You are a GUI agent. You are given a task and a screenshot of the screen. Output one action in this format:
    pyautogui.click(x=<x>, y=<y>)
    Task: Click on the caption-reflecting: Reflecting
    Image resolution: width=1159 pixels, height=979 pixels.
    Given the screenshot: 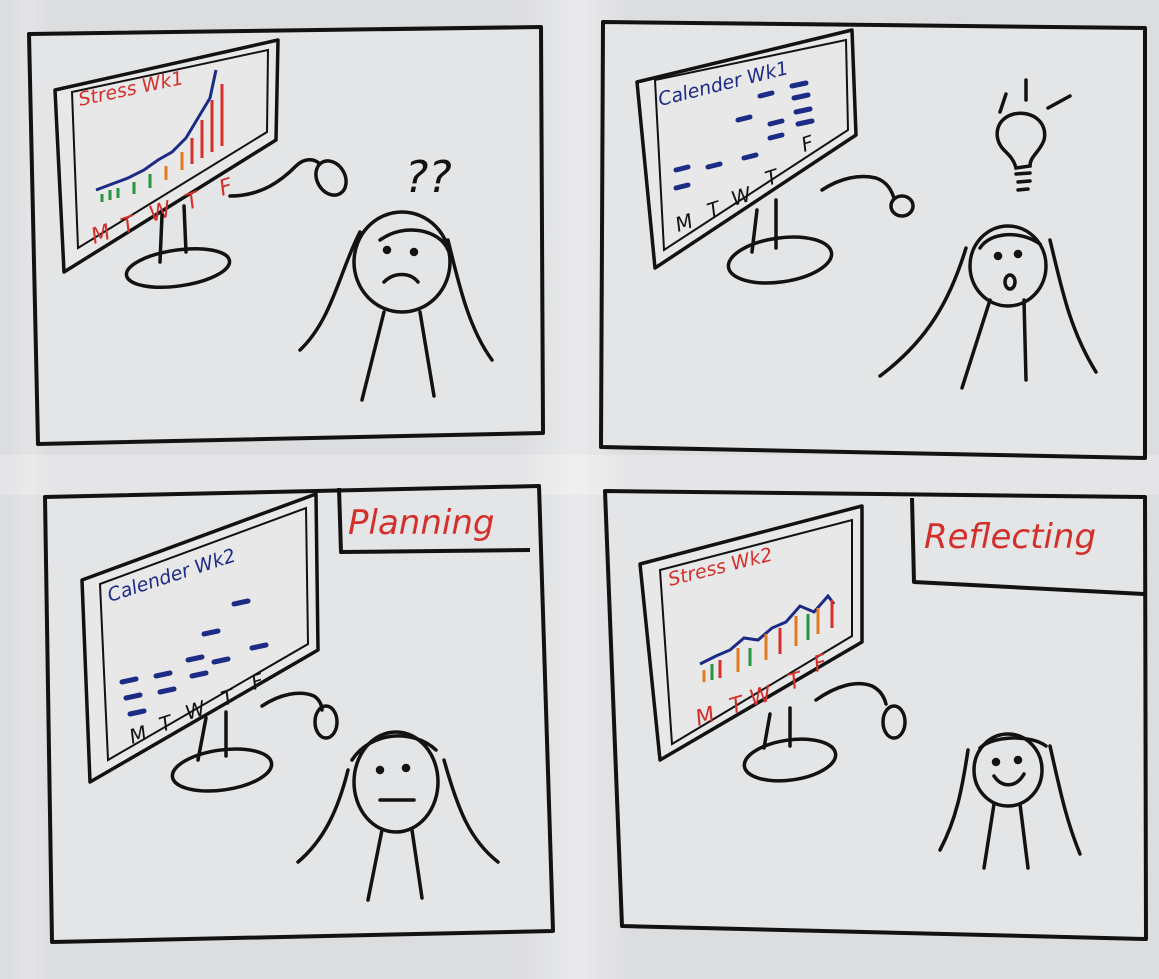 What is the action you would take?
    pyautogui.click(x=1010, y=537)
    